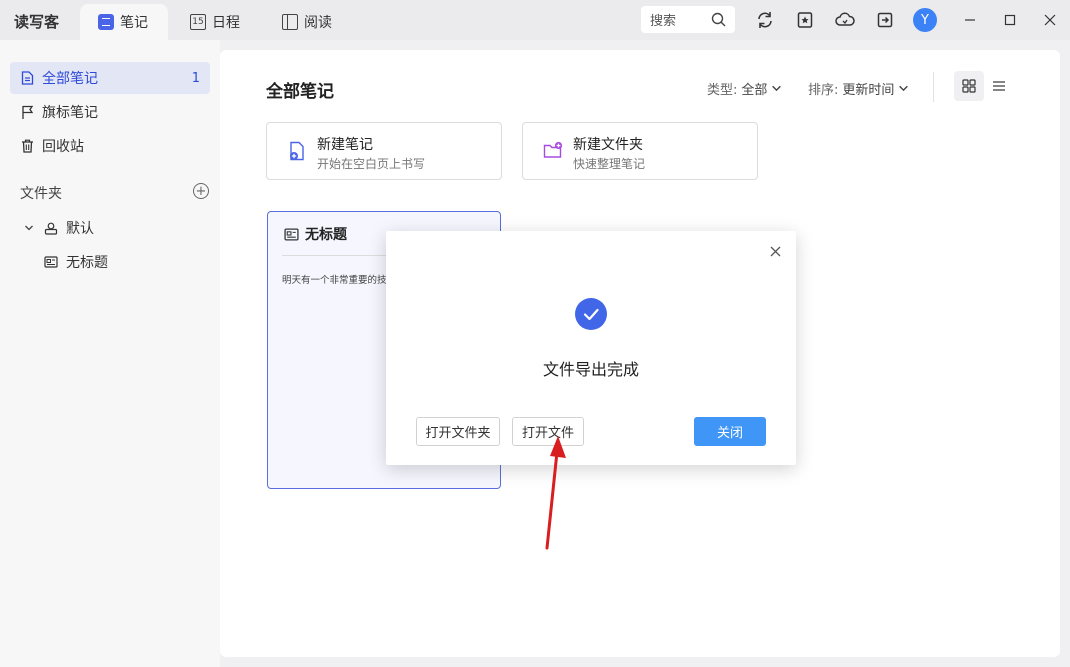 The image size is (1070, 667). I want to click on action-title: 新建文件夹, so click(608, 145).